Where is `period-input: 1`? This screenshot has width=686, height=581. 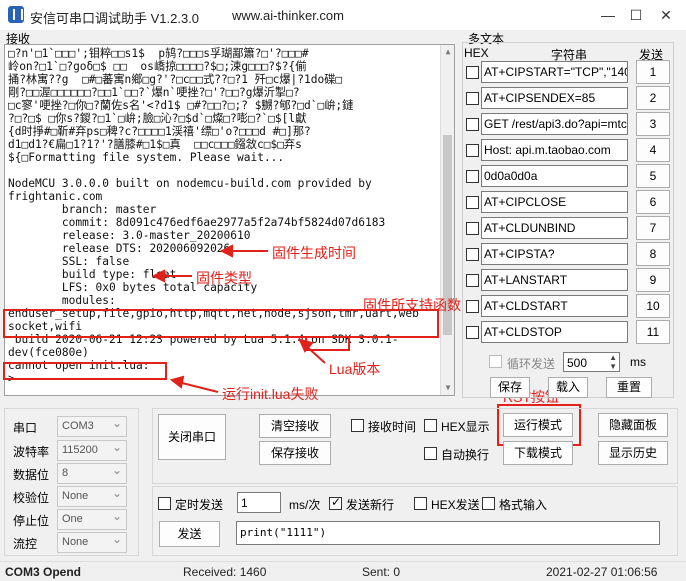
period-input: 1 is located at coordinates (259, 502).